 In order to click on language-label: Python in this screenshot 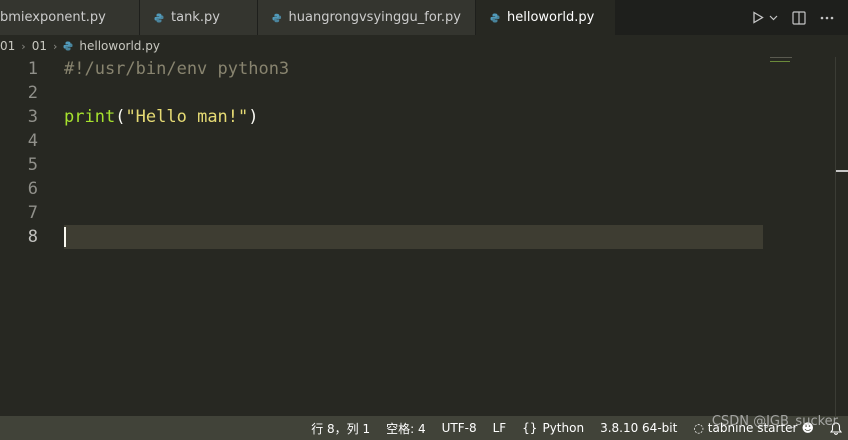, I will do `click(563, 428)`.